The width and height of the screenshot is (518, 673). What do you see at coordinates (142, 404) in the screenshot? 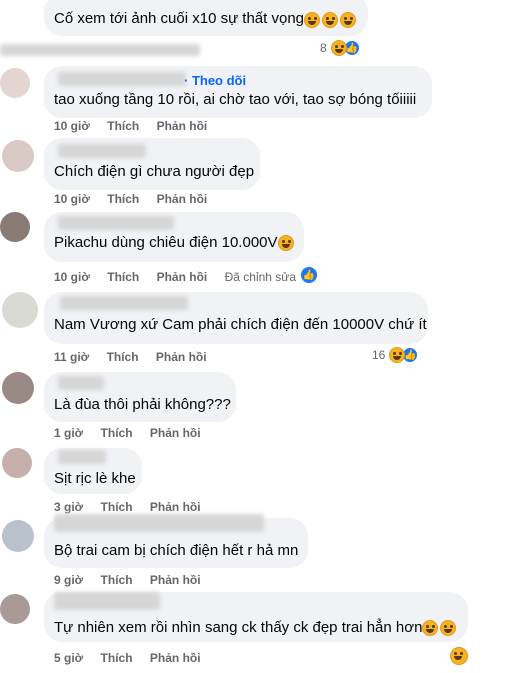
I see `comment-text: Là đùa thôi phải không???` at bounding box center [142, 404].